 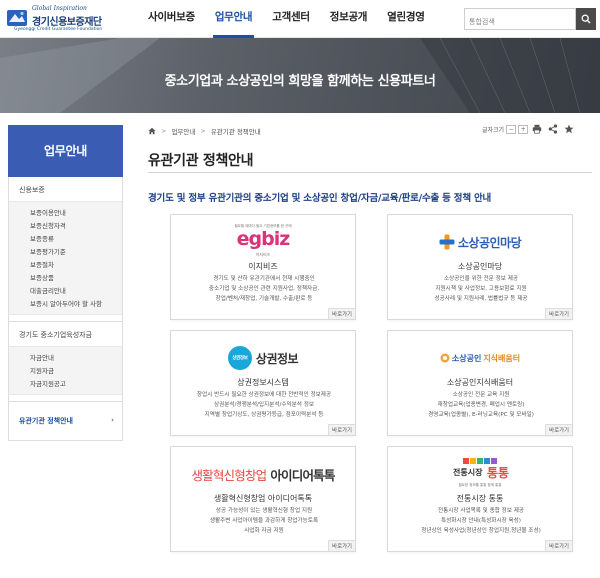 What do you see at coordinates (235, 132) in the screenshot?
I see `breadcrumb-item: 유관기관 정책안내` at bounding box center [235, 132].